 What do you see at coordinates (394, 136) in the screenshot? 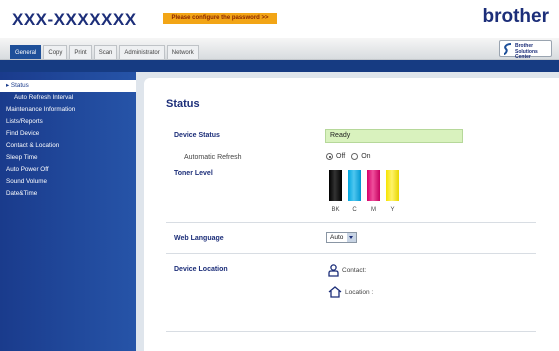
I see `device-status-value: Ready` at bounding box center [394, 136].